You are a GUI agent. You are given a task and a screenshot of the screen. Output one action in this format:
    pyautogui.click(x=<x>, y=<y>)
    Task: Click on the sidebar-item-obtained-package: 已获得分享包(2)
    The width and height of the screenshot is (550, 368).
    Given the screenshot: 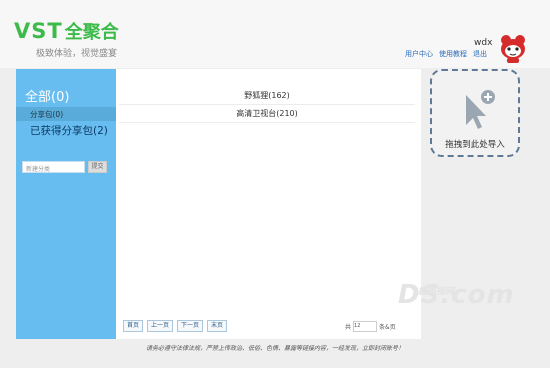 What is the action you would take?
    pyautogui.click(x=69, y=130)
    